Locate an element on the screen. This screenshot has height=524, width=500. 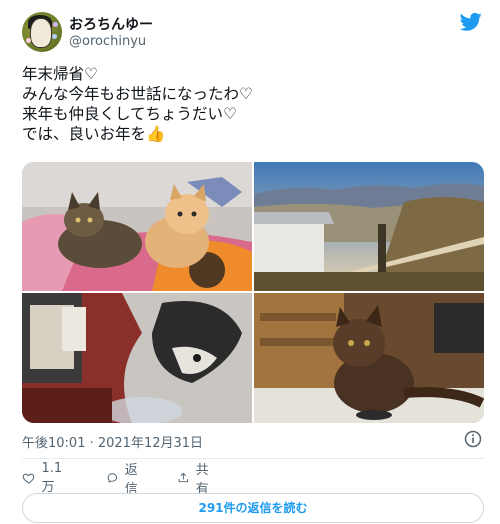
share-icon is located at coordinates (183, 477).